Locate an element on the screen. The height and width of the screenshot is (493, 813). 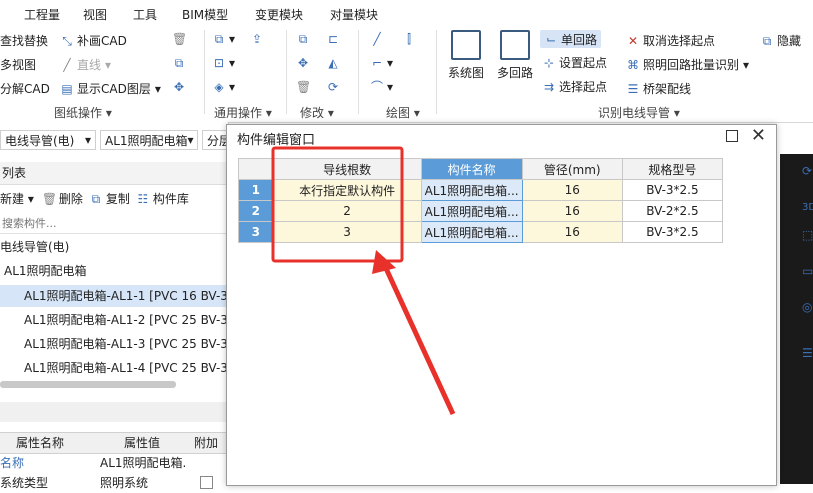
annotation-overlay is located at coordinates (363, 281).